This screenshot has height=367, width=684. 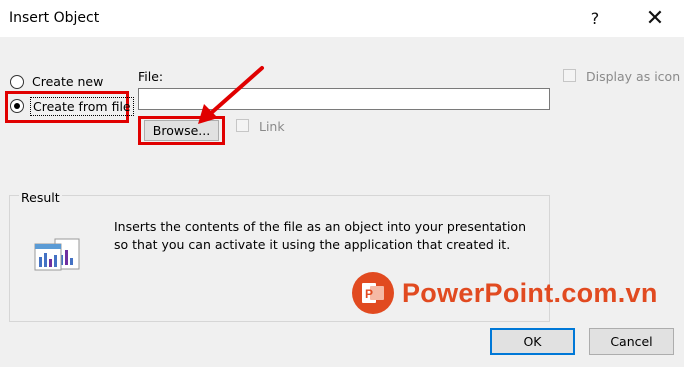 What do you see at coordinates (17, 106) in the screenshot?
I see `create-from-file-radio` at bounding box center [17, 106].